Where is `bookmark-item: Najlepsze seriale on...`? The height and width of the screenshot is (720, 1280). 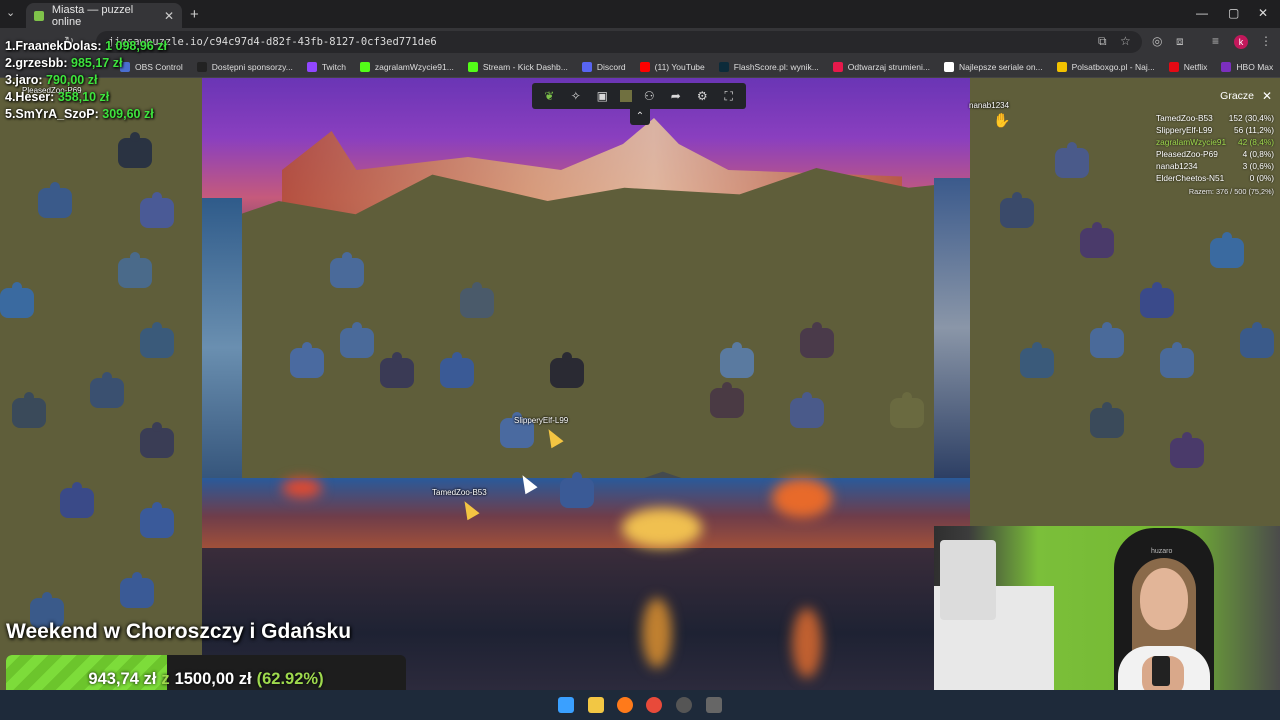 bookmark-item: Najlepsze seriale on... is located at coordinates (993, 66).